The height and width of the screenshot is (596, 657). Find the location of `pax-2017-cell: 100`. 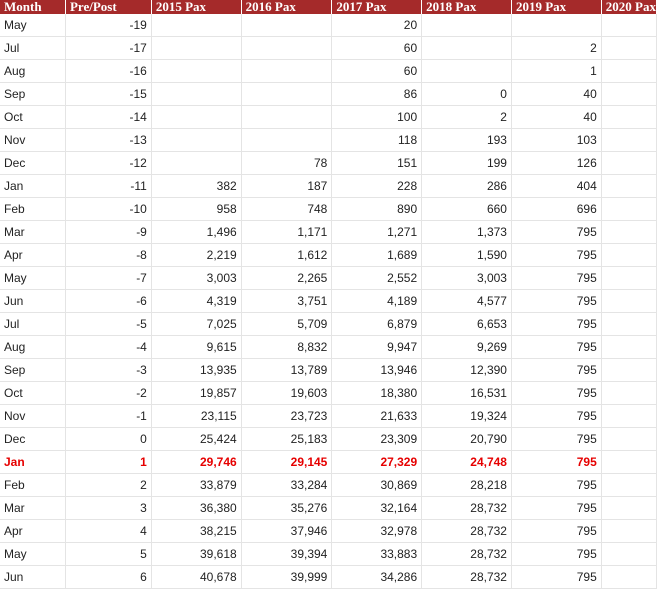

pax-2017-cell: 100 is located at coordinates (377, 117).